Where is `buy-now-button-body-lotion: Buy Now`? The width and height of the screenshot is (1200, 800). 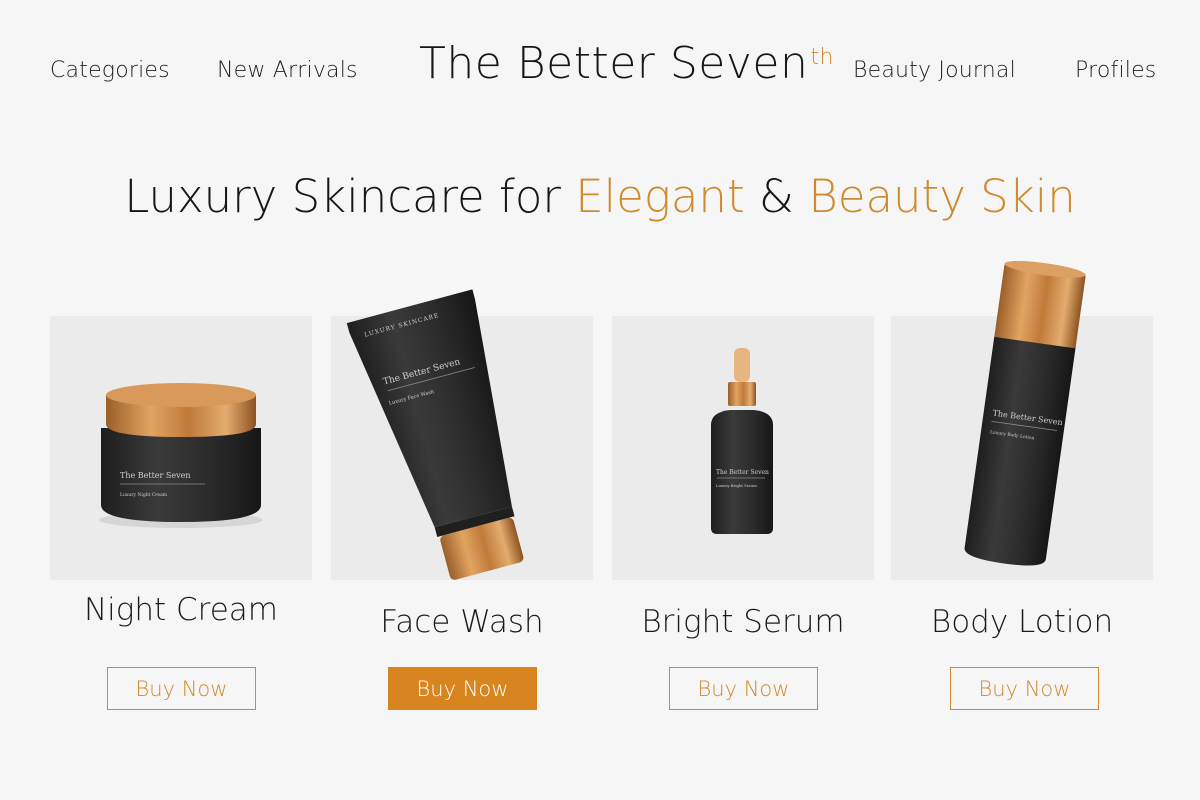 buy-now-button-body-lotion: Buy Now is located at coordinates (1024, 688).